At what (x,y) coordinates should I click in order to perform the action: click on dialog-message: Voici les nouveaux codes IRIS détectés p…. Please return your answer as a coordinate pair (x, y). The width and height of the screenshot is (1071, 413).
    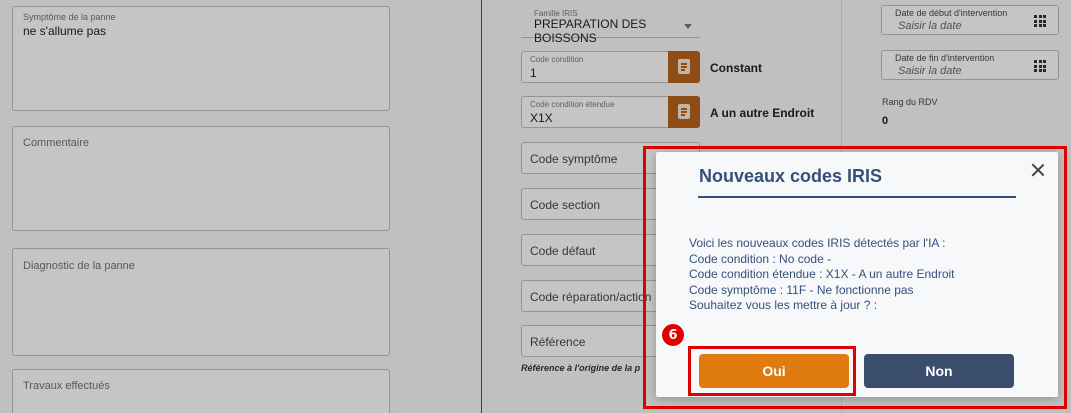
    Looking at the image, I should click on (822, 275).